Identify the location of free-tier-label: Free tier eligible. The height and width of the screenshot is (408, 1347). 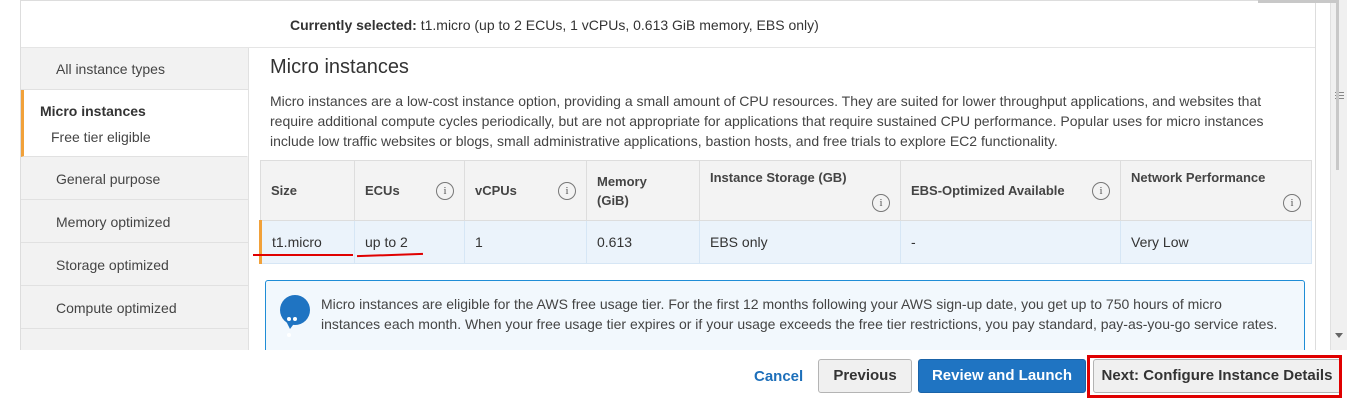
(101, 137).